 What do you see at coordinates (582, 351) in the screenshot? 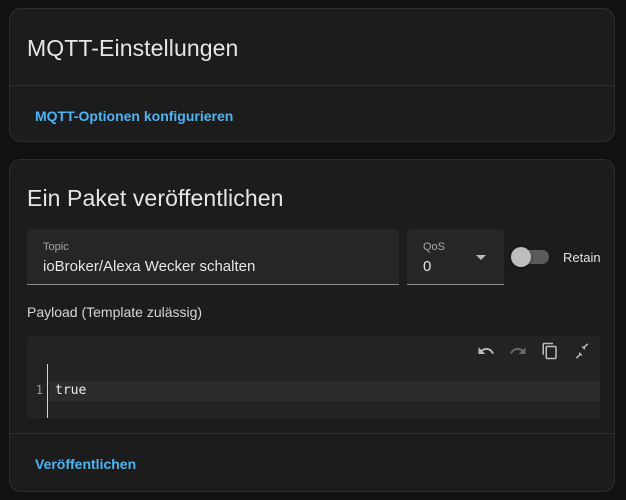
I see `fullscreen-icon` at bounding box center [582, 351].